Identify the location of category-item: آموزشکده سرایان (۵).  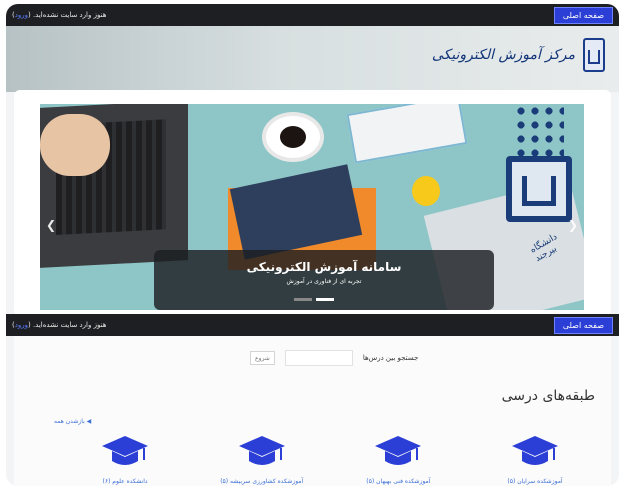
(535, 458).